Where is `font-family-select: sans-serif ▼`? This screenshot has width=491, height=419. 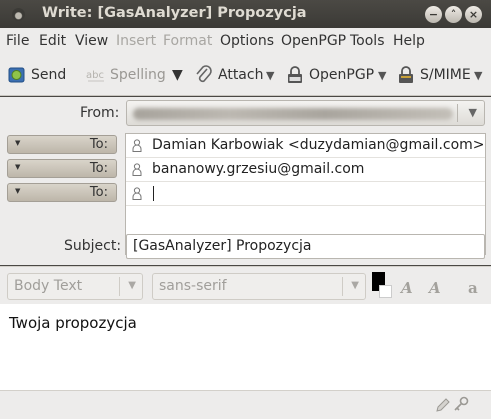
font-family-select: sans-serif ▼ is located at coordinates (259, 286).